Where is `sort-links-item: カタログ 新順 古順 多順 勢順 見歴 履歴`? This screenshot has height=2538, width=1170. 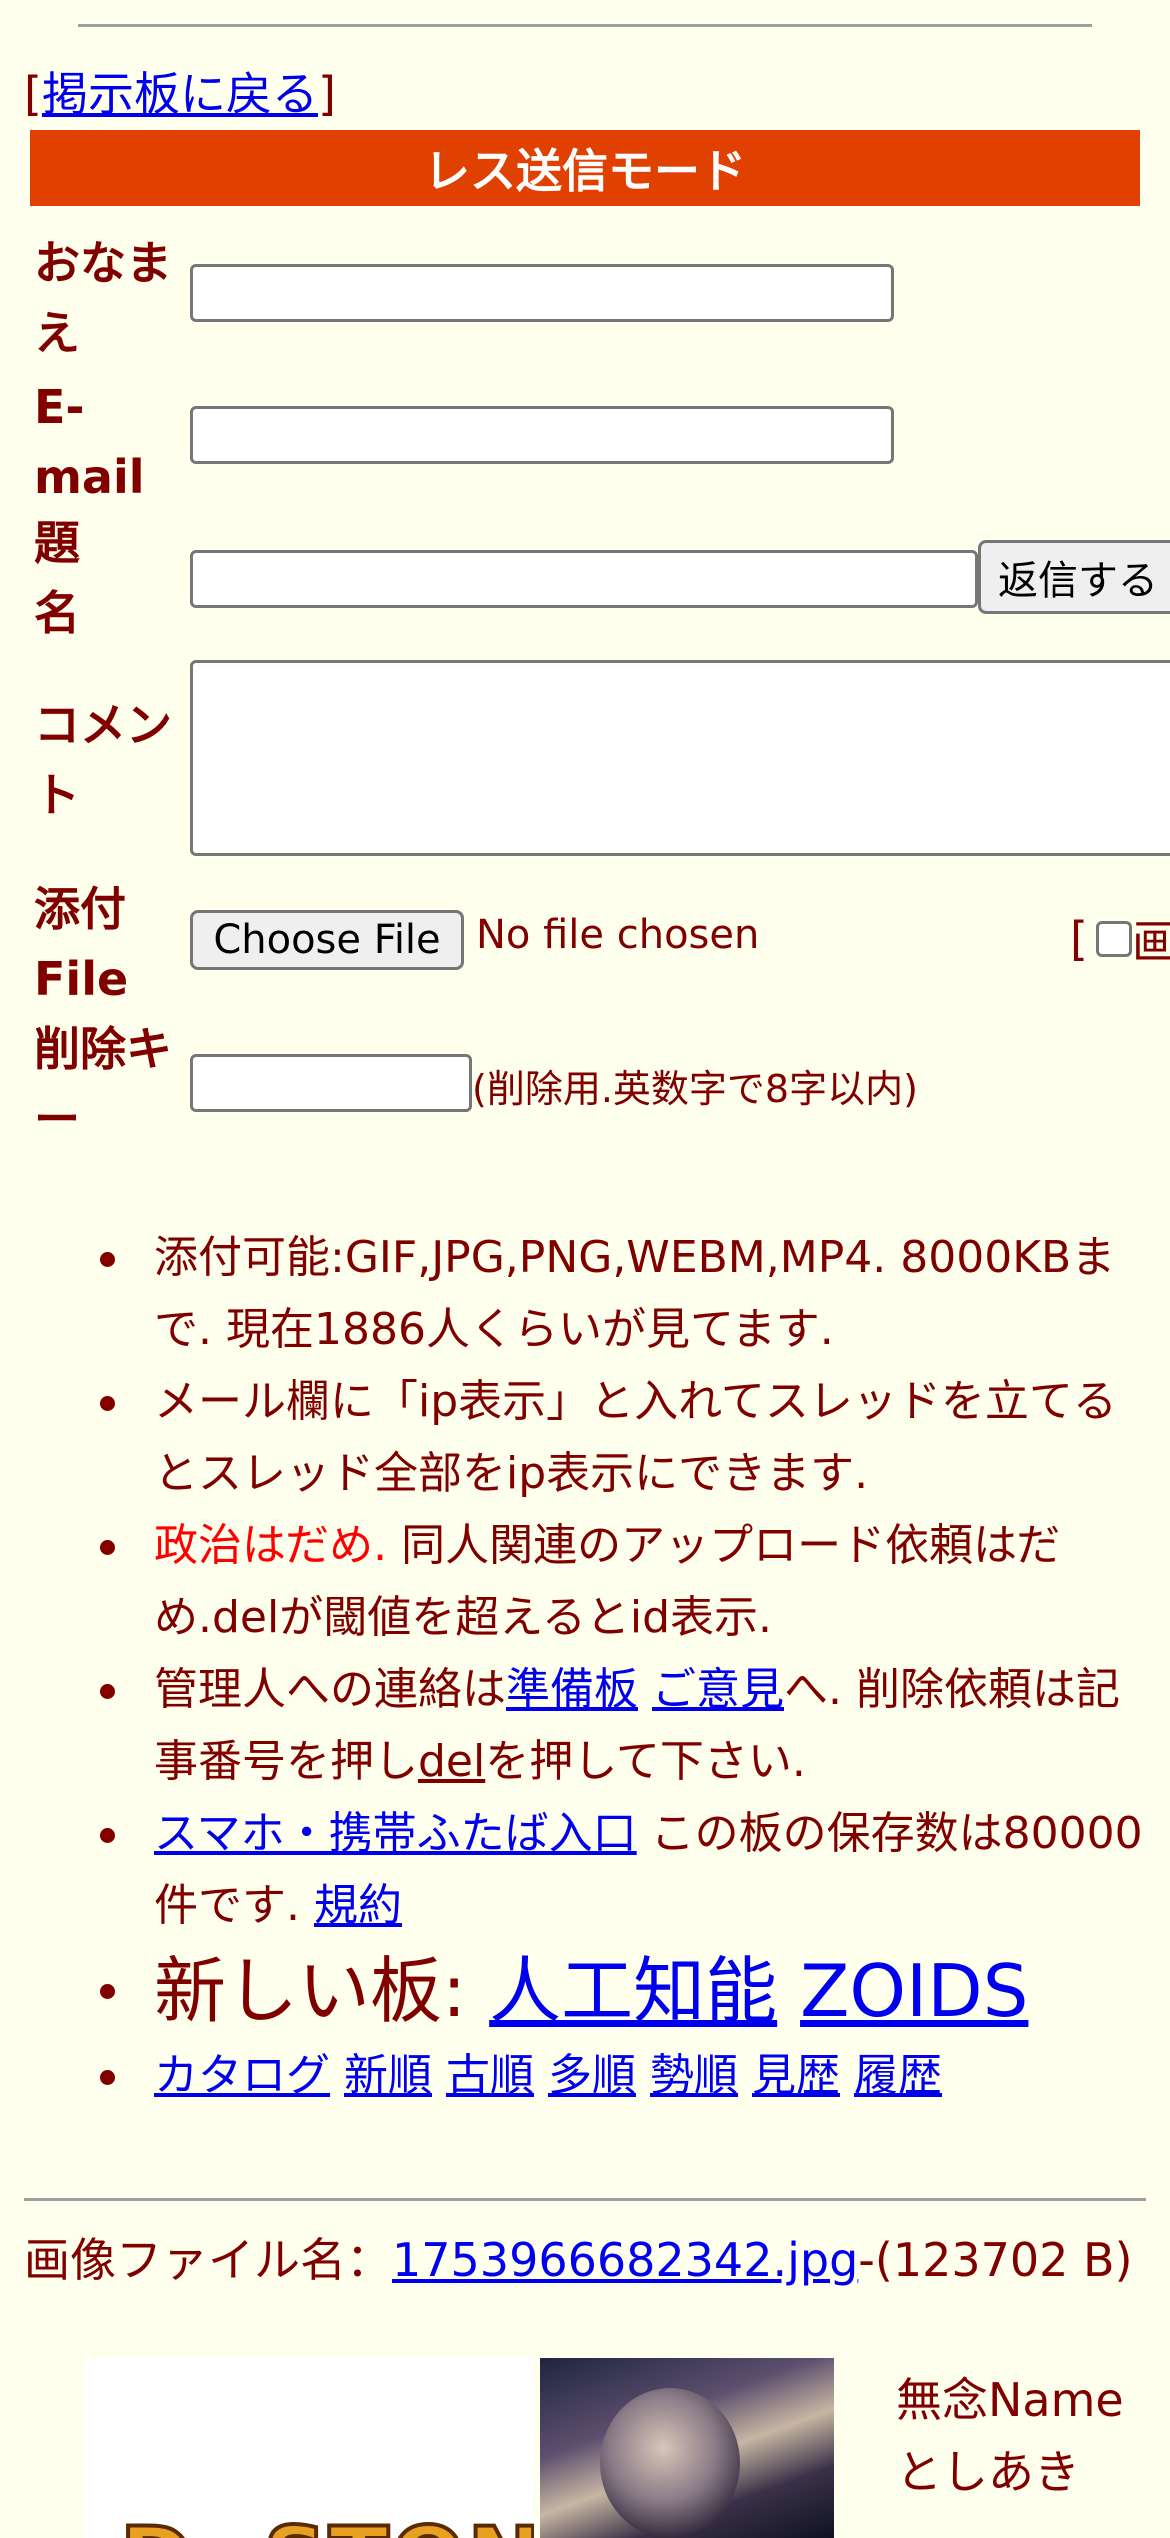 sort-links-item: カタログ 新順 古順 多順 勢順 見歴 履歴 is located at coordinates (585, 2076).